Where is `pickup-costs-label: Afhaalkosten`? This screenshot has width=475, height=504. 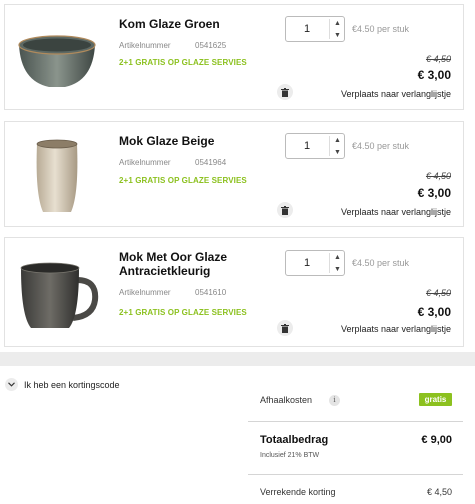 pickup-costs-label: Afhaalkosten is located at coordinates (286, 400).